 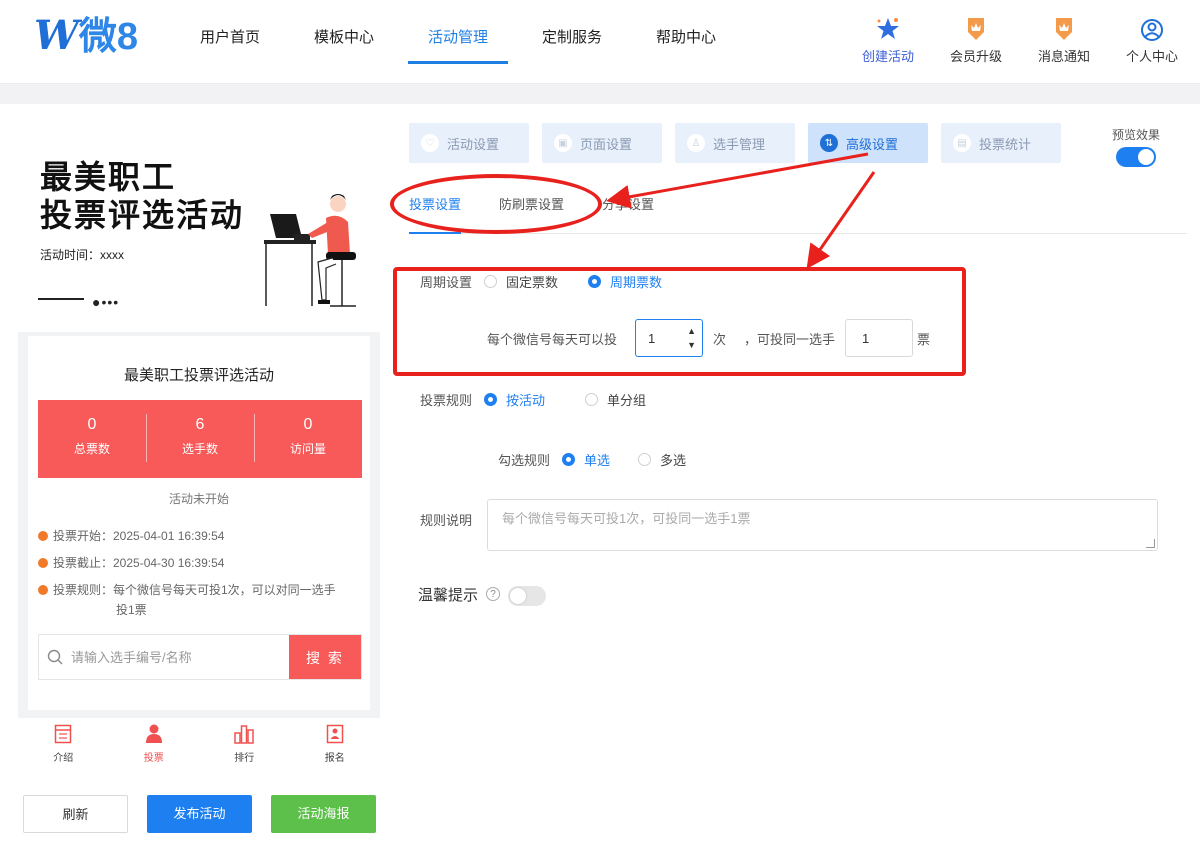 I want to click on preview-label: 预览效果, so click(x=1136, y=135).